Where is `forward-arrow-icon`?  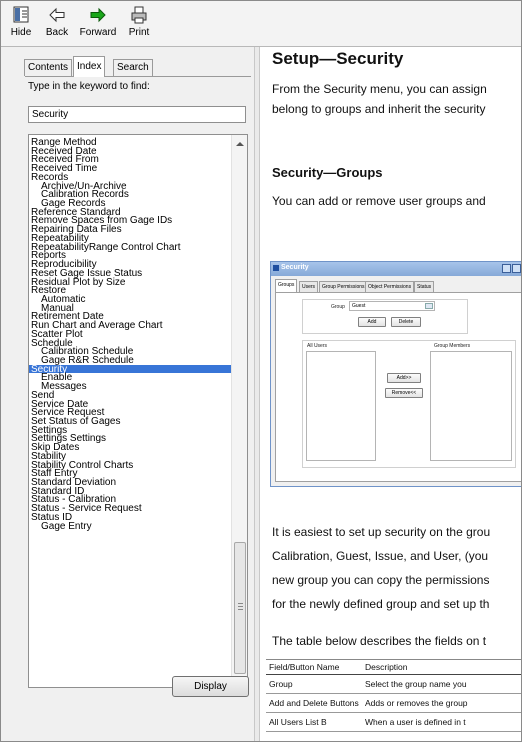
forward-arrow-icon is located at coordinates (98, 15).